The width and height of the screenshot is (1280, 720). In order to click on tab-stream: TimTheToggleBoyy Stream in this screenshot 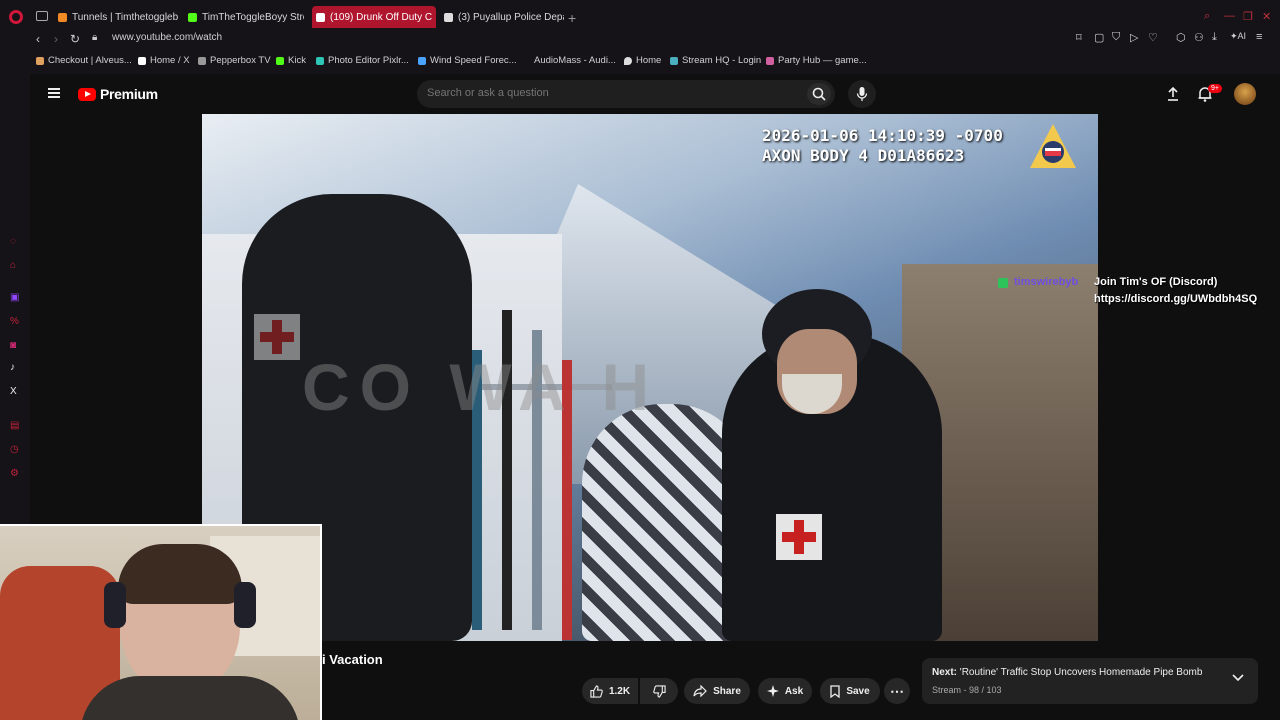, I will do `click(244, 17)`.